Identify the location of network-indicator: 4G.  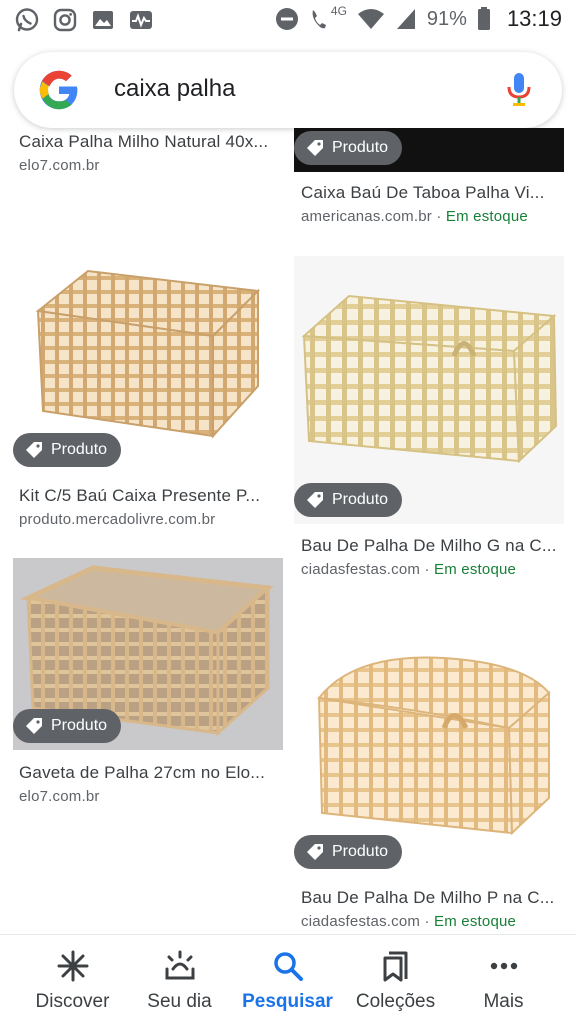
(328, 17).